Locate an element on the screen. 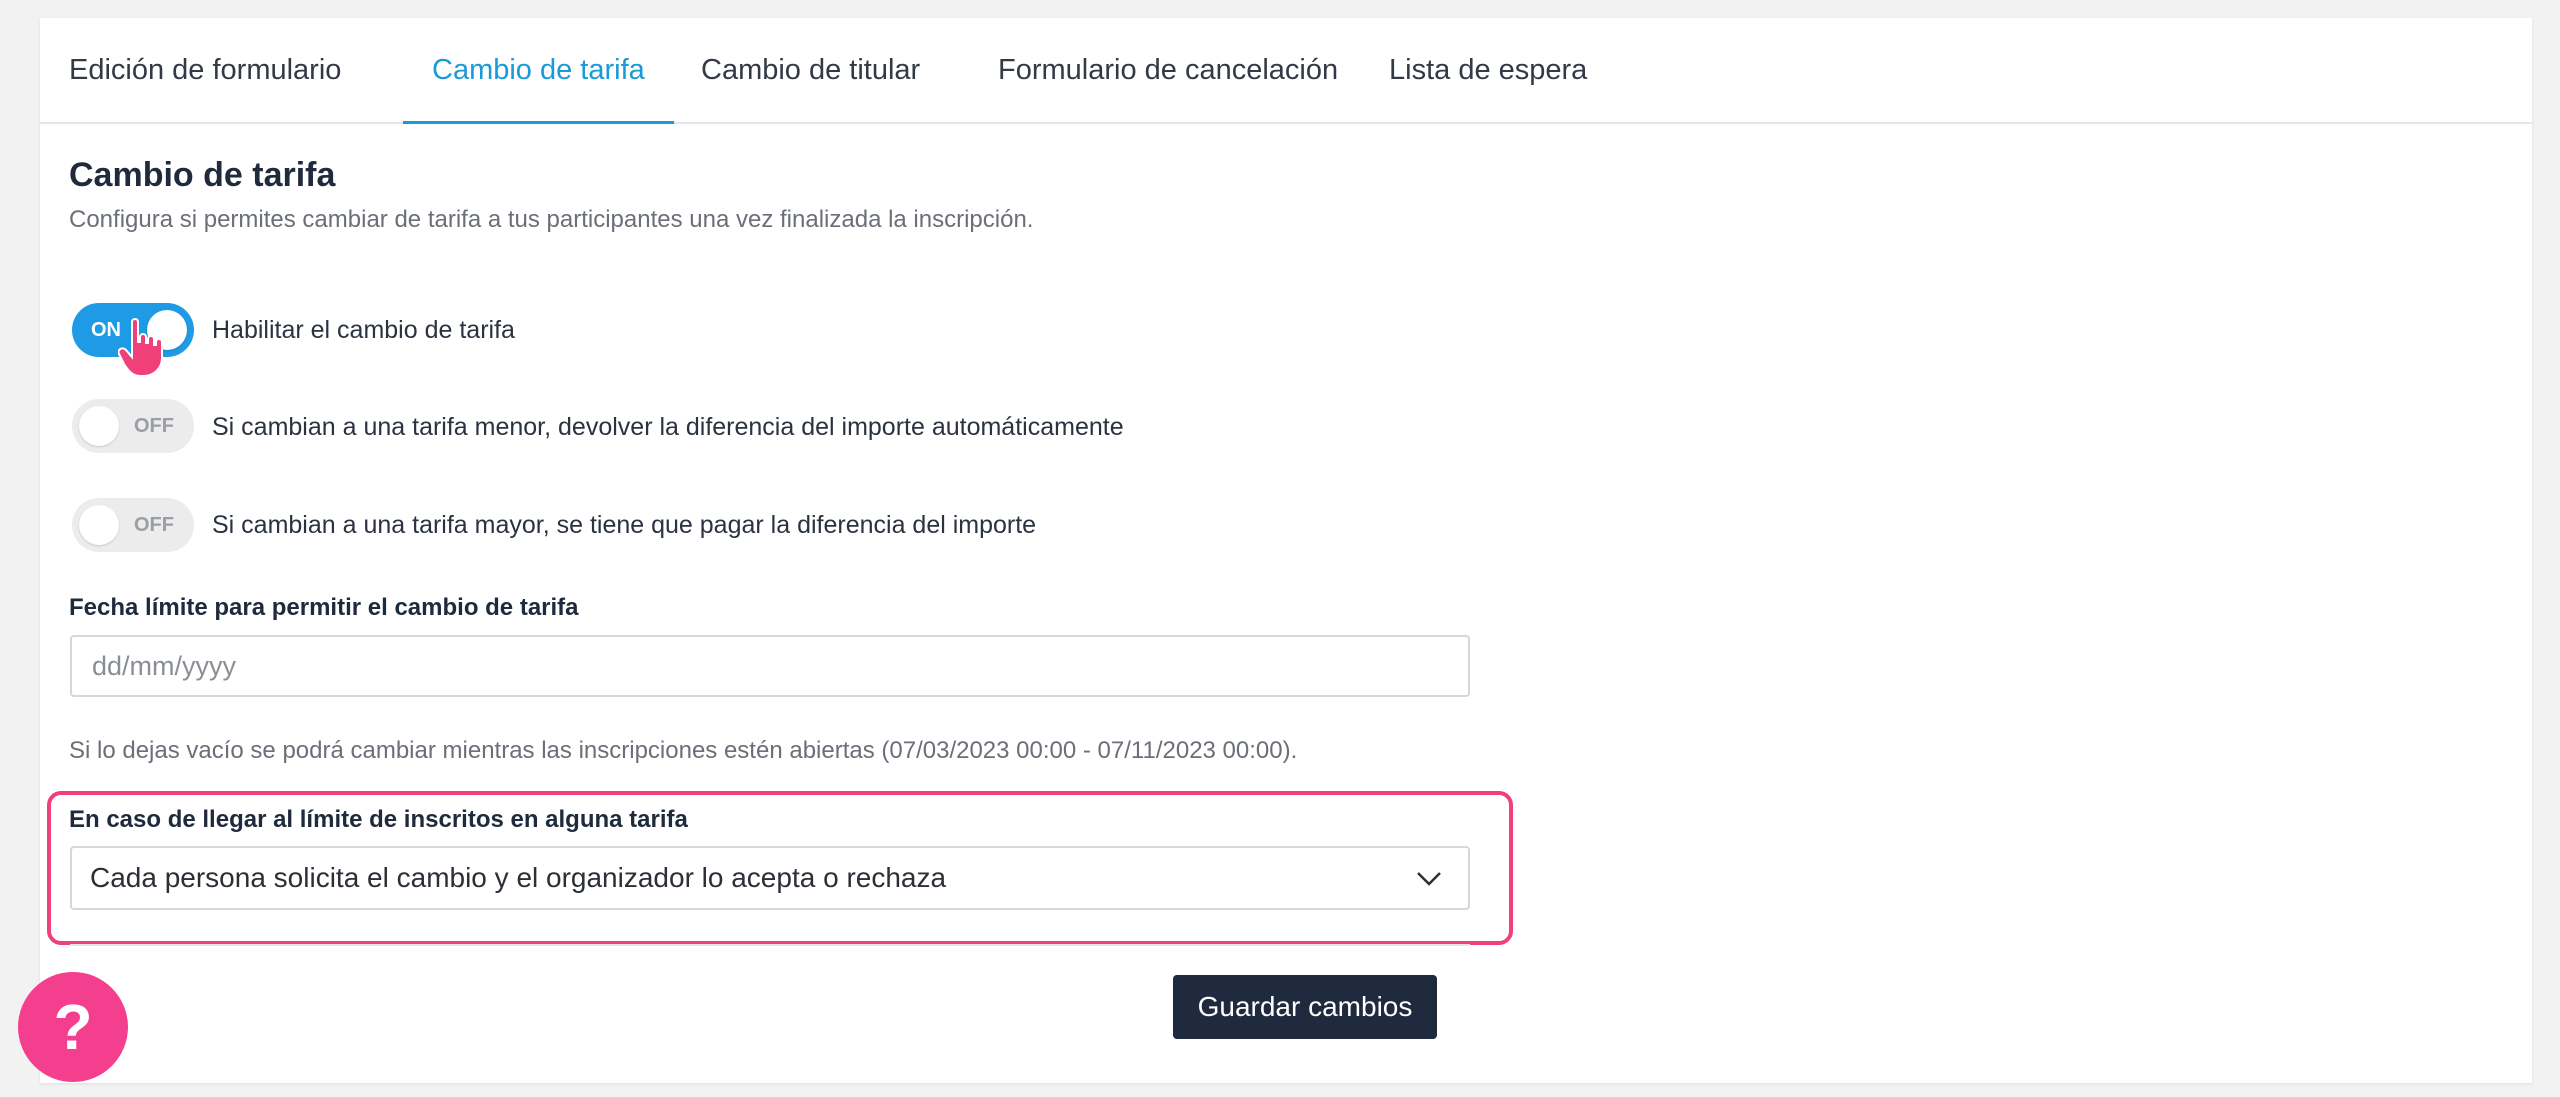 The height and width of the screenshot is (1097, 2560). pay-difference-toggle: OFF is located at coordinates (133, 525).